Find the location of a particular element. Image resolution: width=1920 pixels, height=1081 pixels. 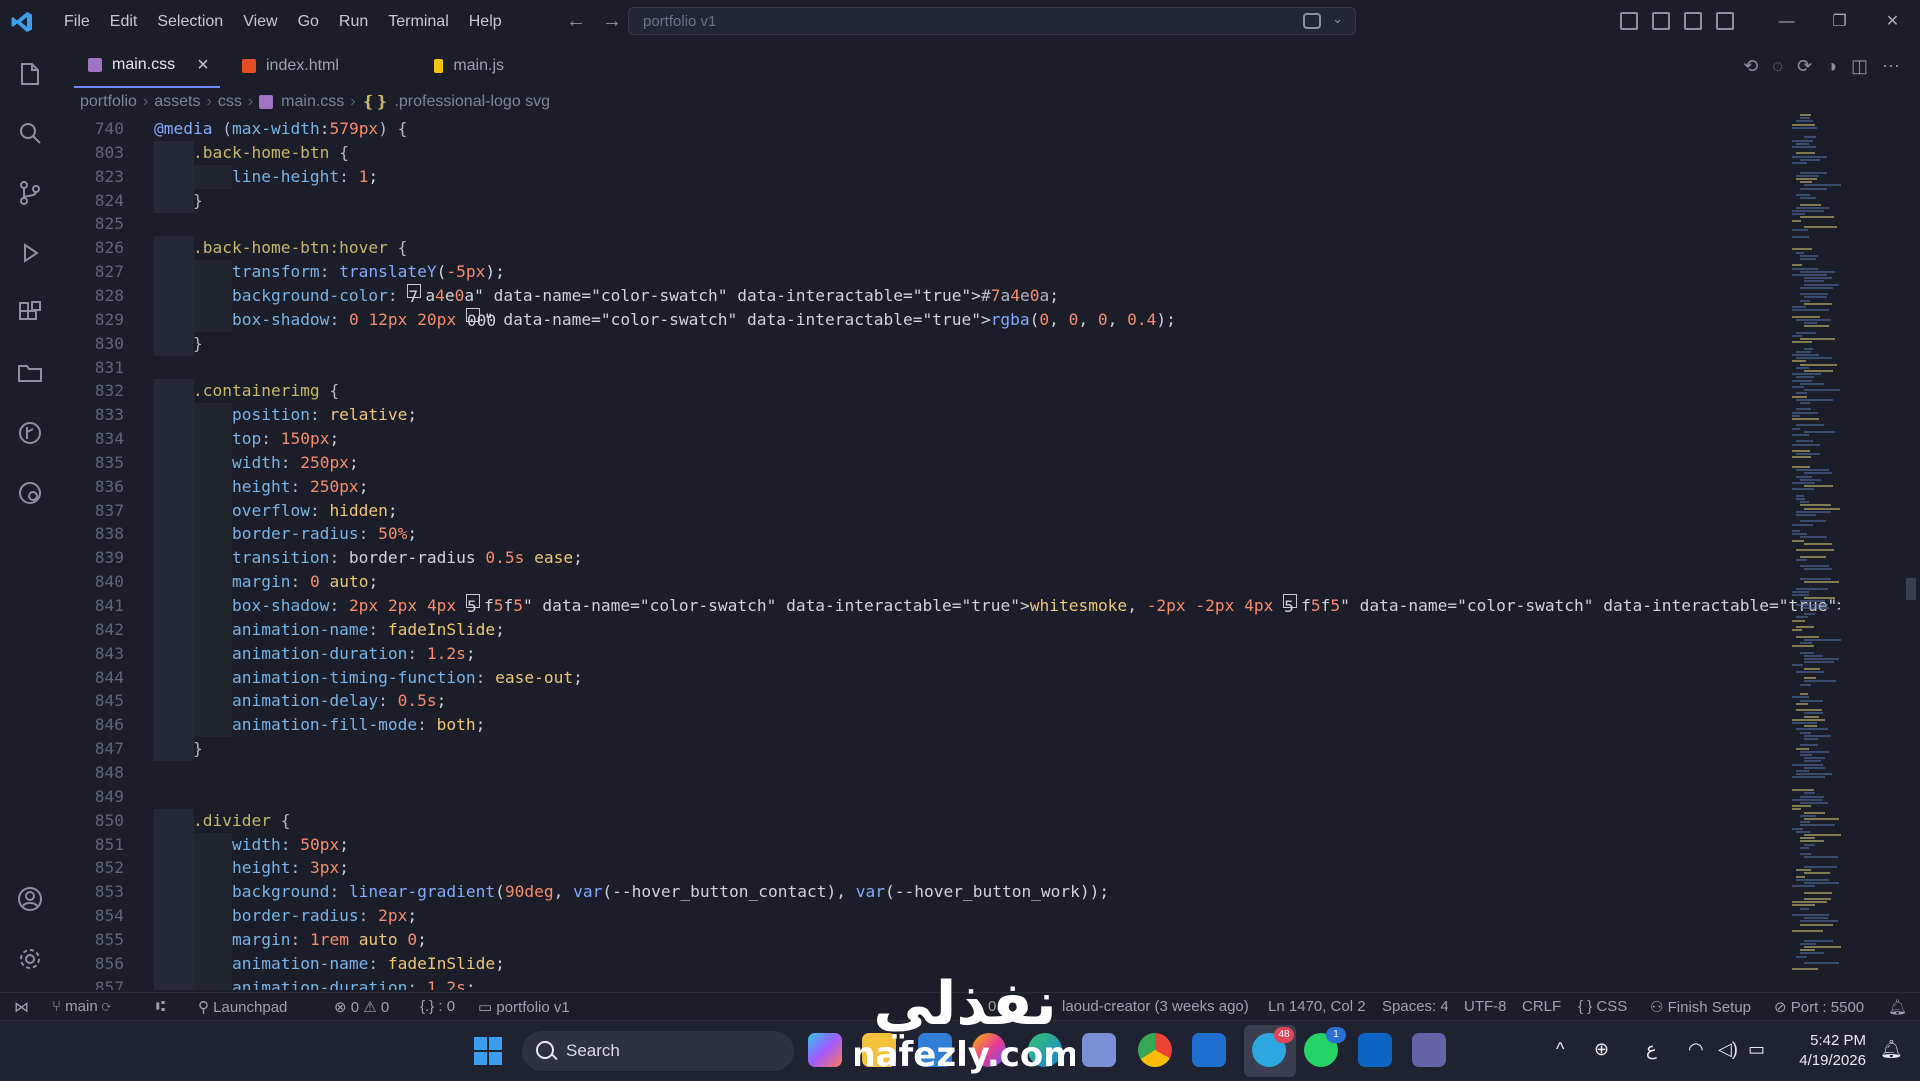

tab-index-html: index.html is located at coordinates (300, 66).